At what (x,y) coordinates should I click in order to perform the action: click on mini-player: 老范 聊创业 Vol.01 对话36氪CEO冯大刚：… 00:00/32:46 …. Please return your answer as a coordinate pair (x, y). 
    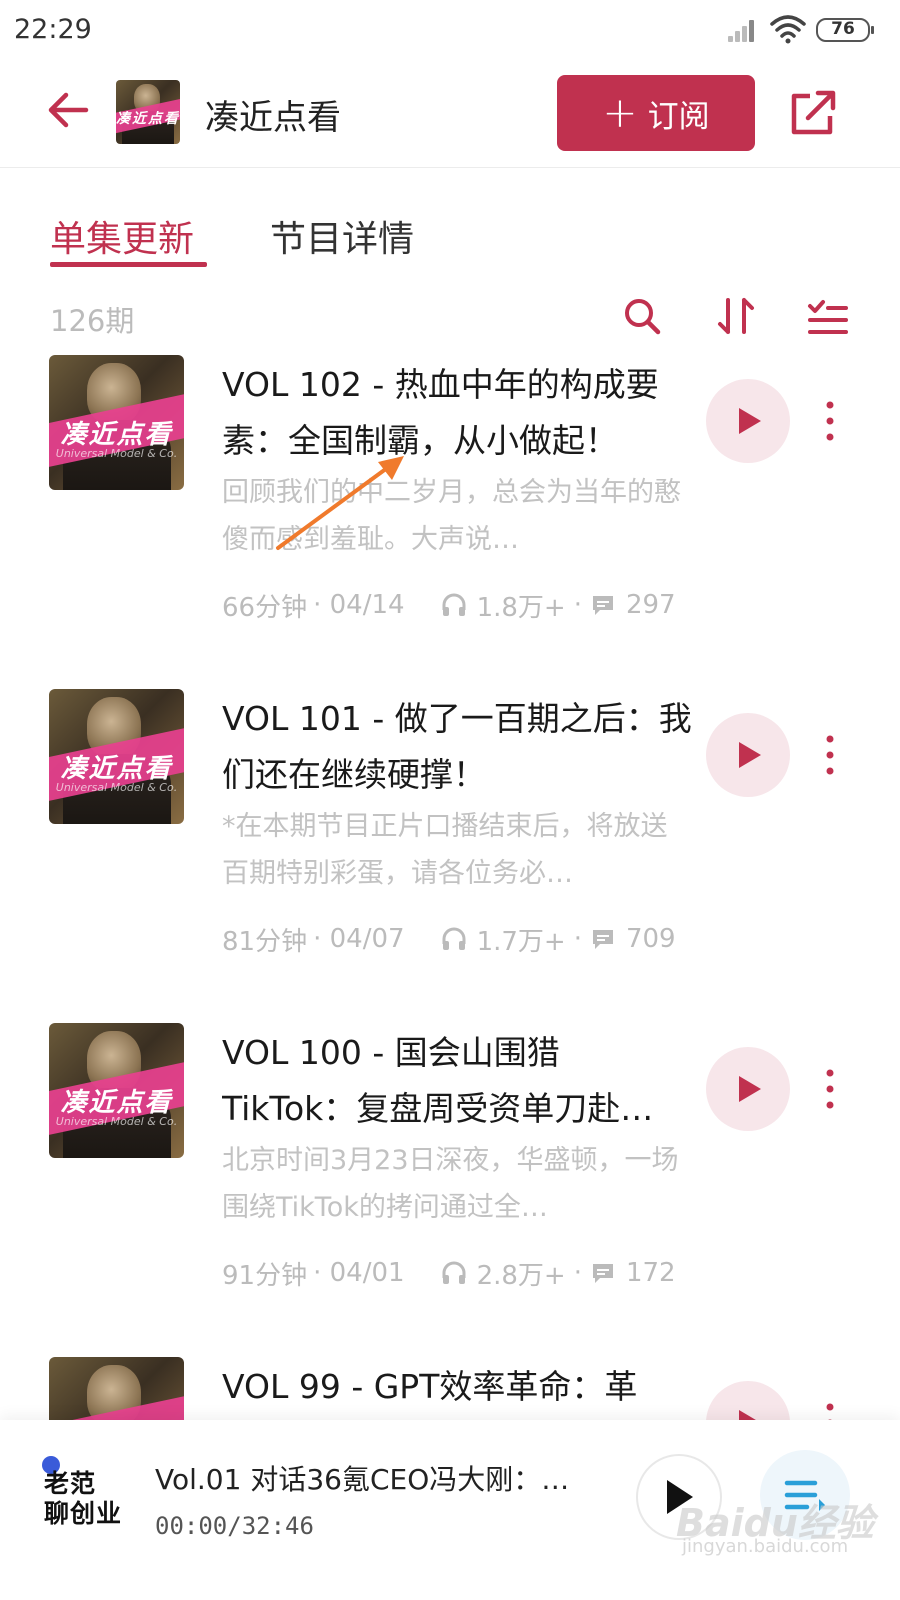
    Looking at the image, I should click on (450, 1510).